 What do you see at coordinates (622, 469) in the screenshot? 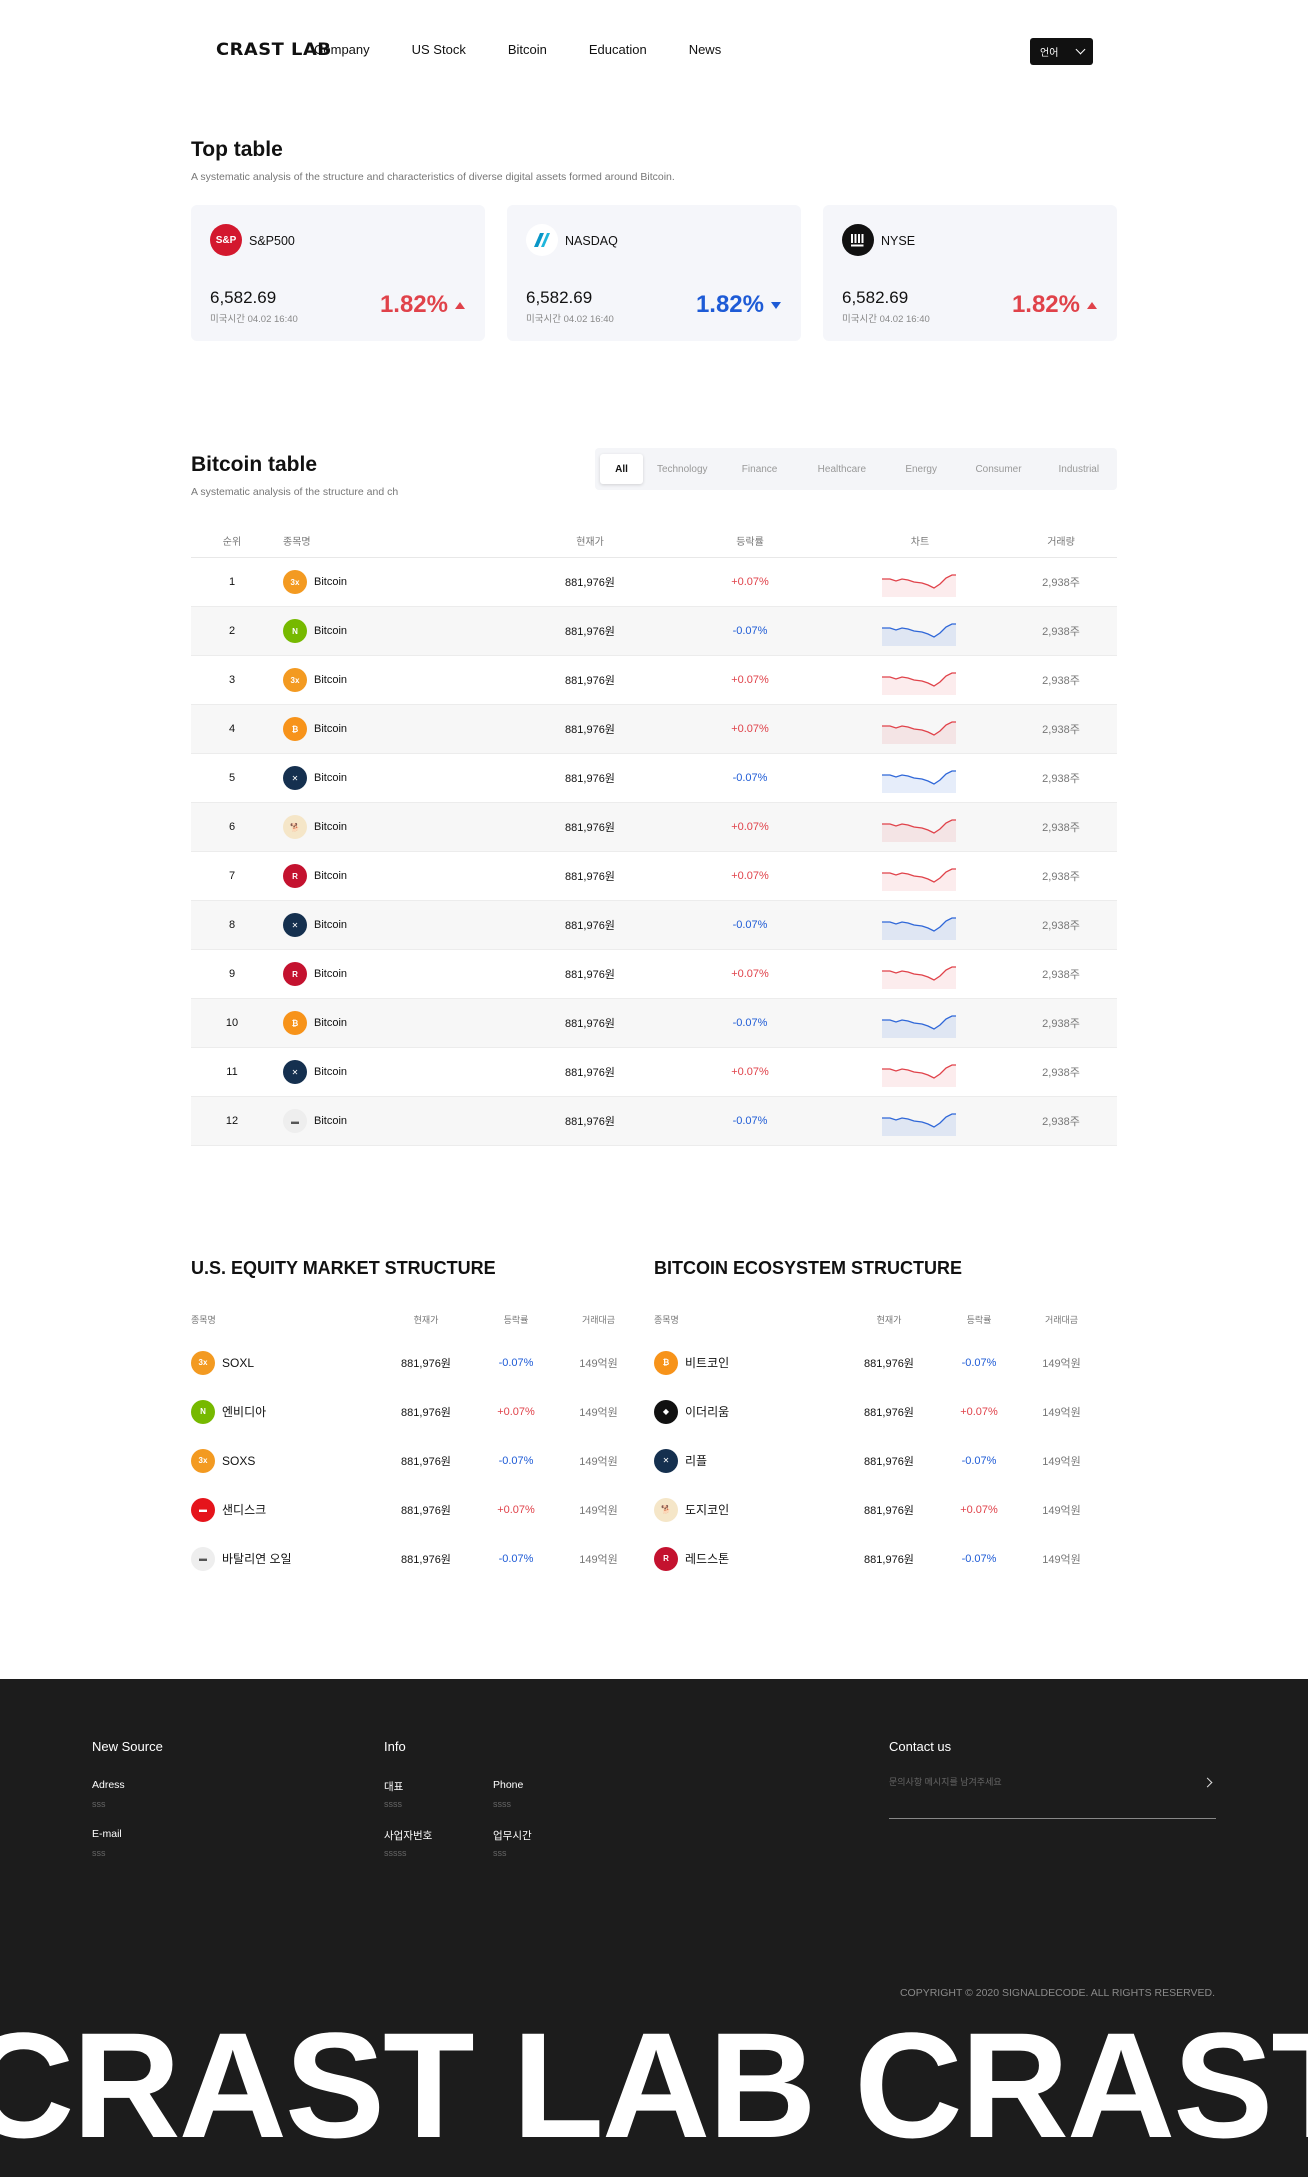
I see `tab-all: All` at bounding box center [622, 469].